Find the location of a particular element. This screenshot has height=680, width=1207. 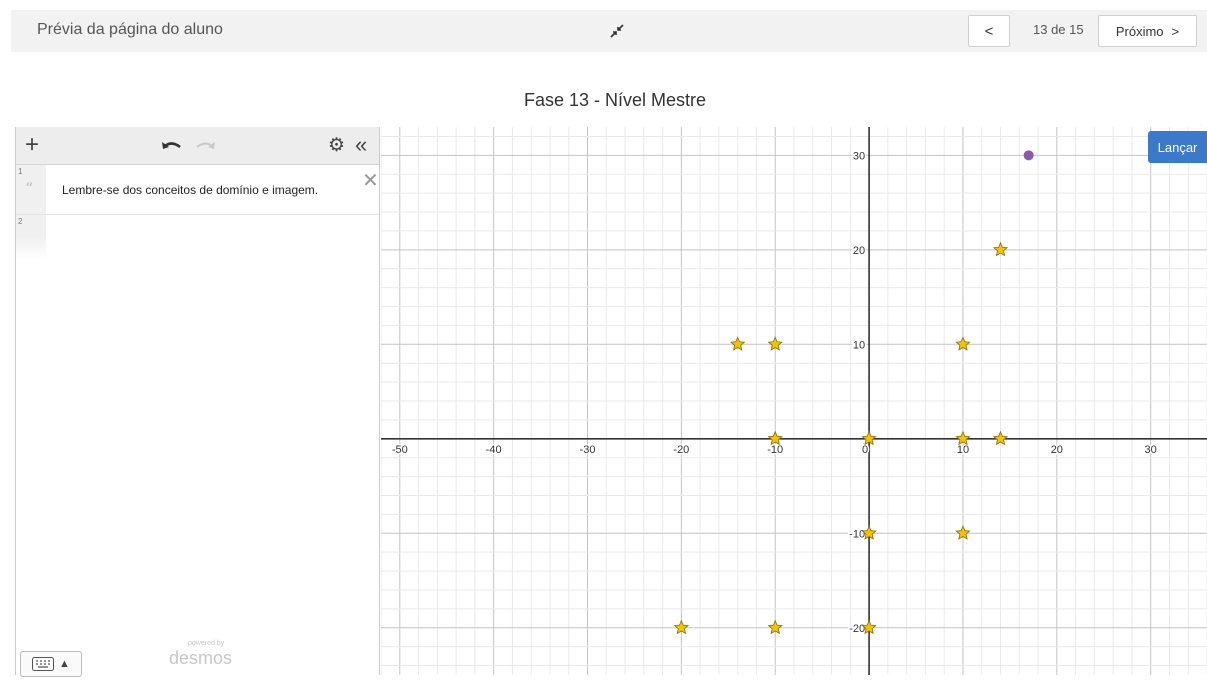

y-tick-label: -20 is located at coordinates (857, 629).